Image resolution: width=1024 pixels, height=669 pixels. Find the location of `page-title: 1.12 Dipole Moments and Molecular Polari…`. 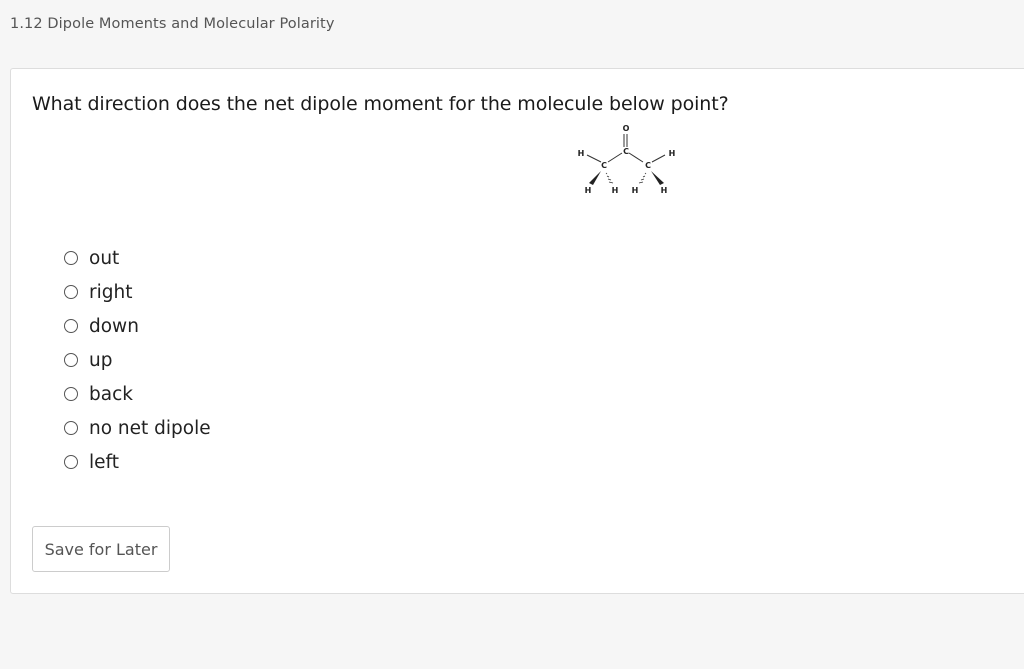

page-title: 1.12 Dipole Moments and Molecular Polari… is located at coordinates (172, 24).